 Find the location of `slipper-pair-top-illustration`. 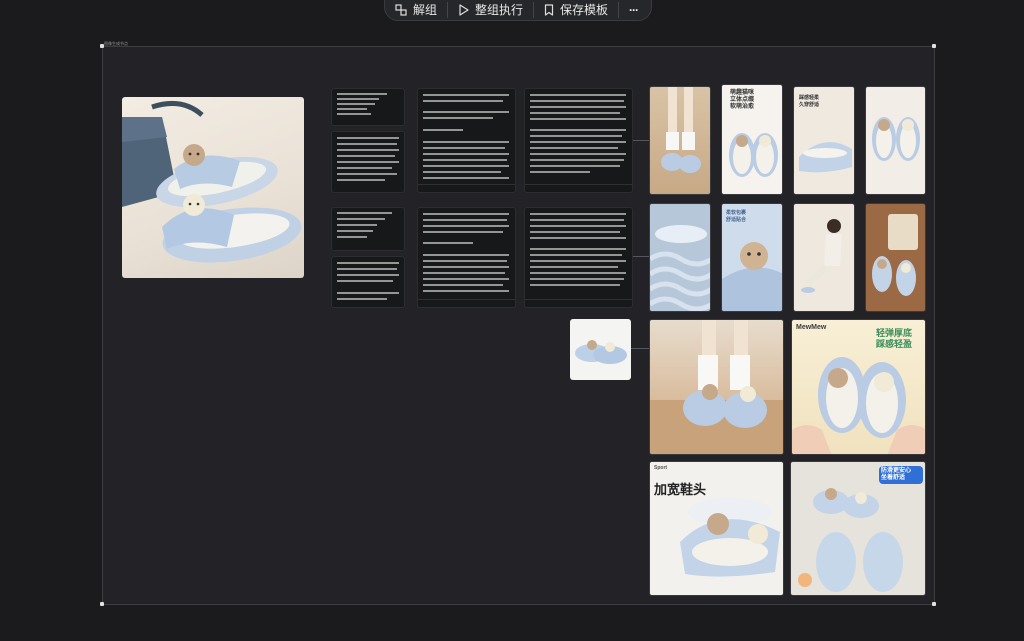

slipper-pair-top-illustration is located at coordinates (896, 139).